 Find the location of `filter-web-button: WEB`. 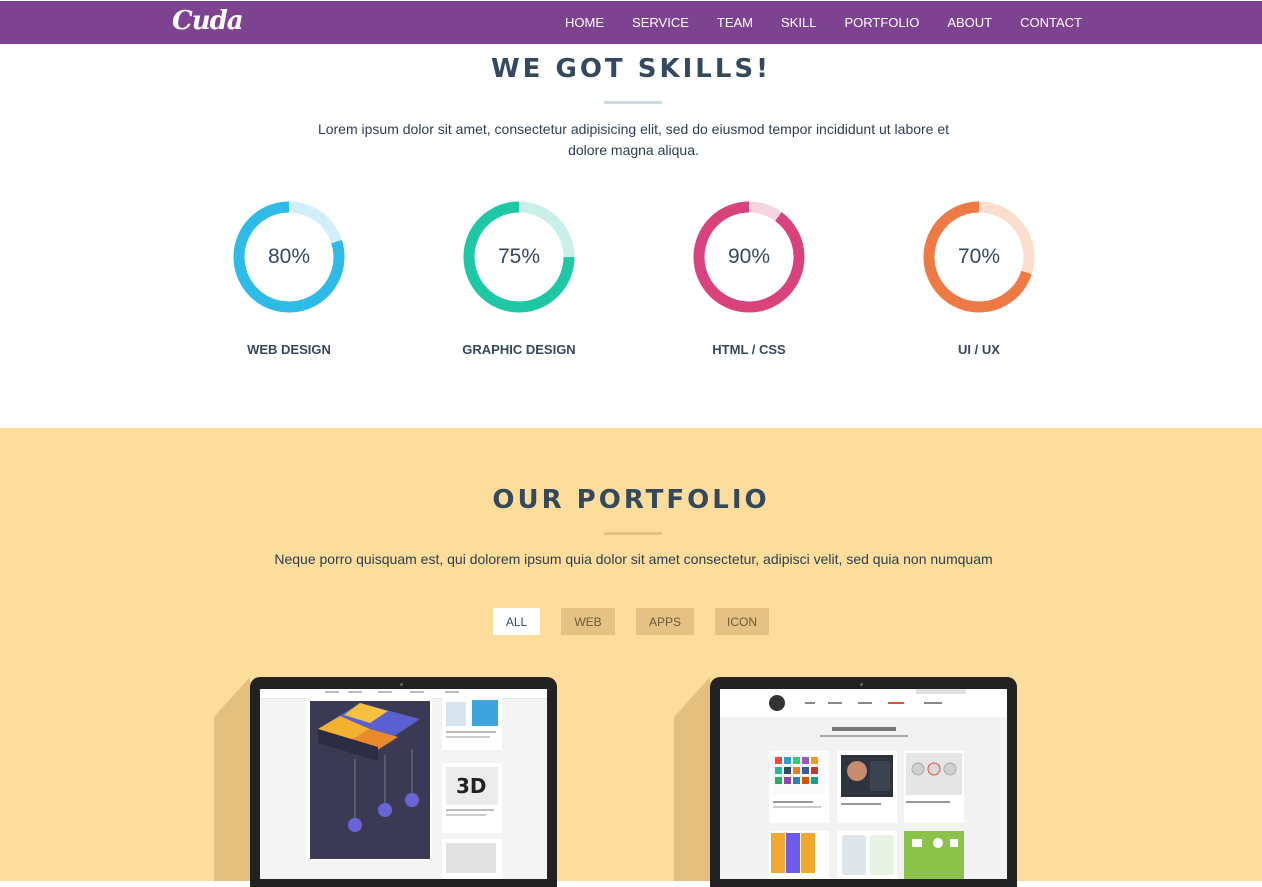

filter-web-button: WEB is located at coordinates (588, 621).